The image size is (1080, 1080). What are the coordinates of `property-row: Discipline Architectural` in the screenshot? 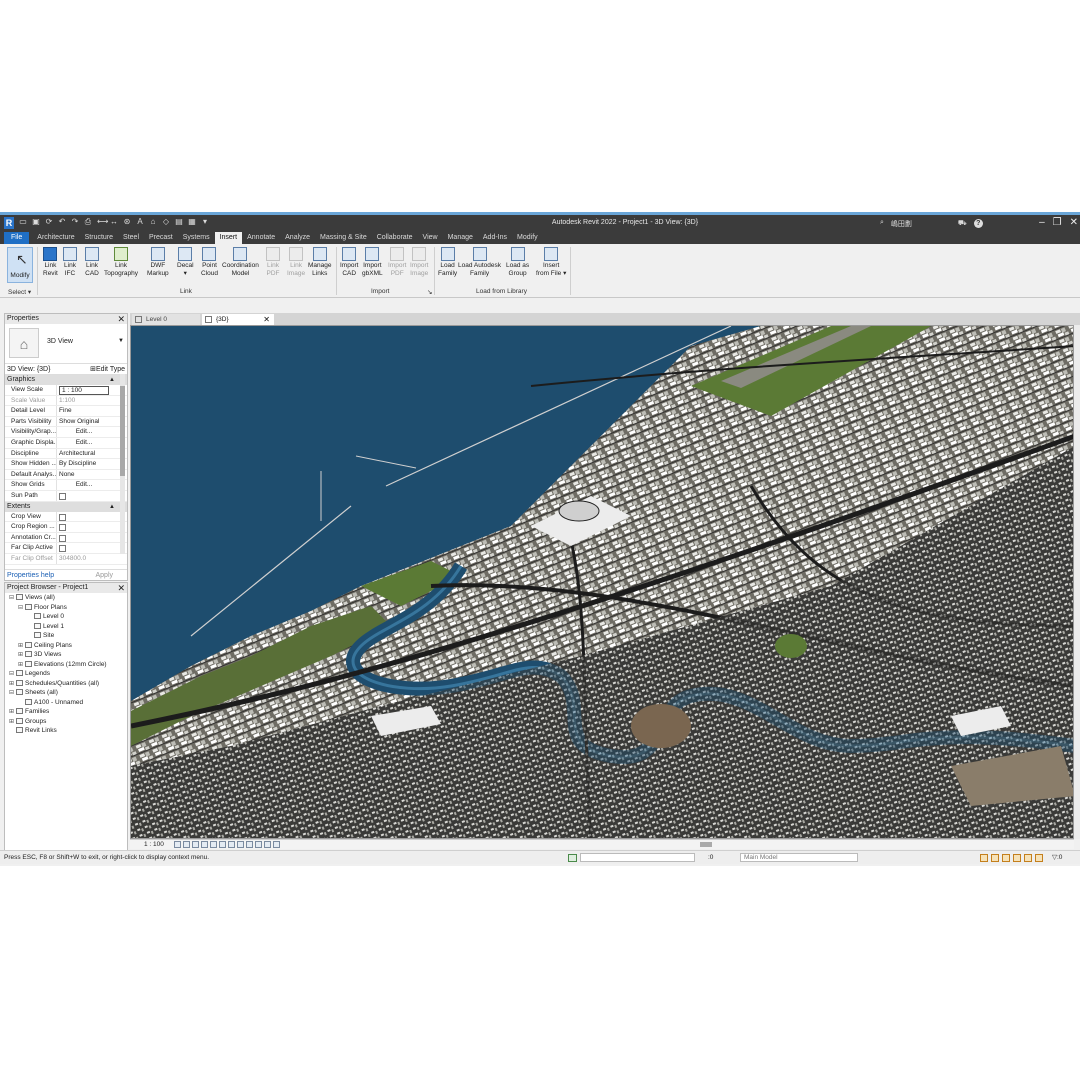 It's located at (66, 454).